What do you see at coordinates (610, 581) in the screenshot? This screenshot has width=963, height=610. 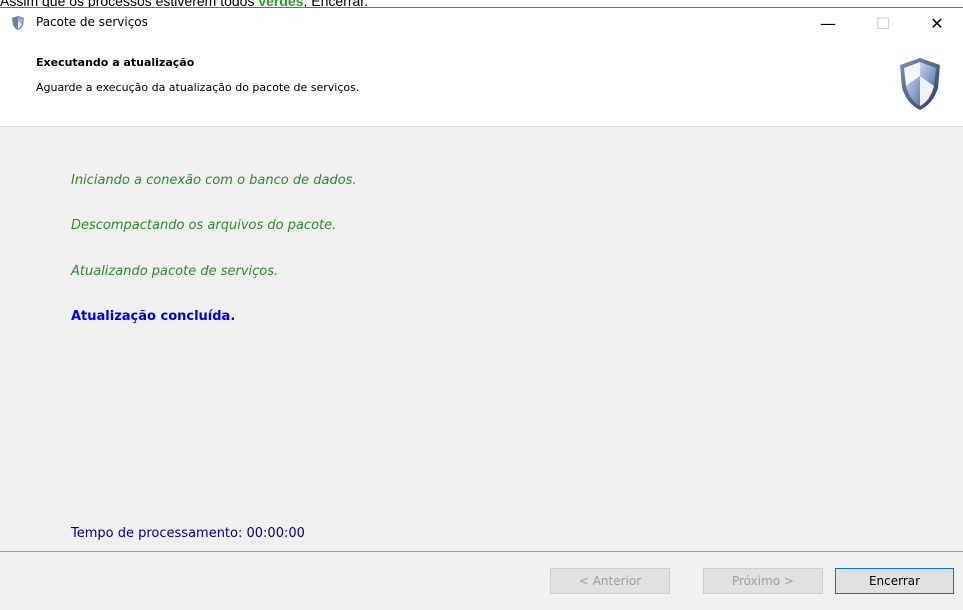 I see `previous-button: < Anterior` at bounding box center [610, 581].